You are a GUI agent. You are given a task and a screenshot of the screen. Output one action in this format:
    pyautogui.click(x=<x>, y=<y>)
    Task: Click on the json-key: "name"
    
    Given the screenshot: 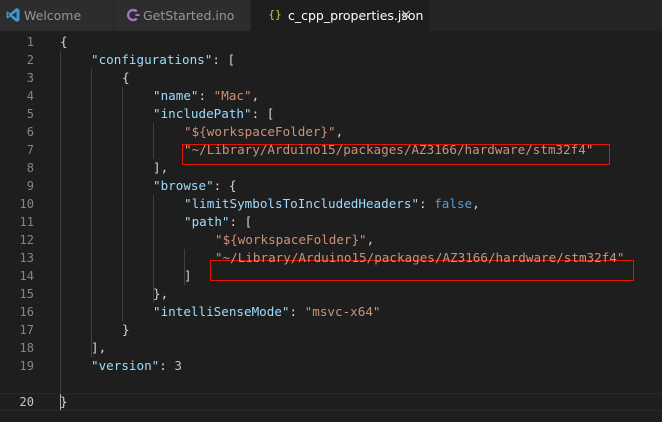 What is the action you would take?
    pyautogui.click(x=176, y=95)
    